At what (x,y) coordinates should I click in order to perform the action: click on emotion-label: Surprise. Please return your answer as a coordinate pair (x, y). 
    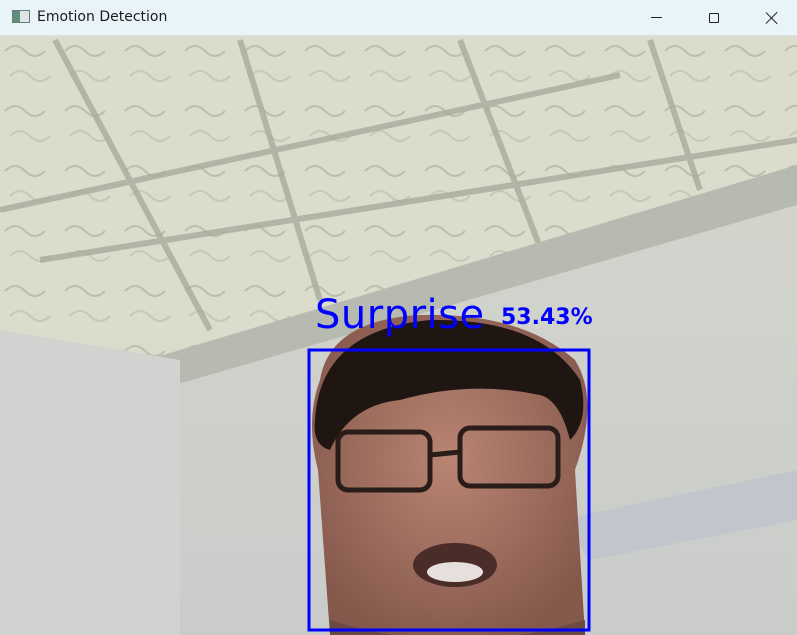
    Looking at the image, I should click on (400, 315).